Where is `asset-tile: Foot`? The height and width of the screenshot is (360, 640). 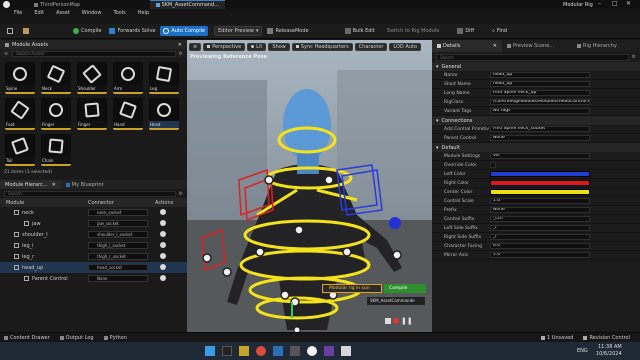 asset-tile: Foot is located at coordinates (20, 114).